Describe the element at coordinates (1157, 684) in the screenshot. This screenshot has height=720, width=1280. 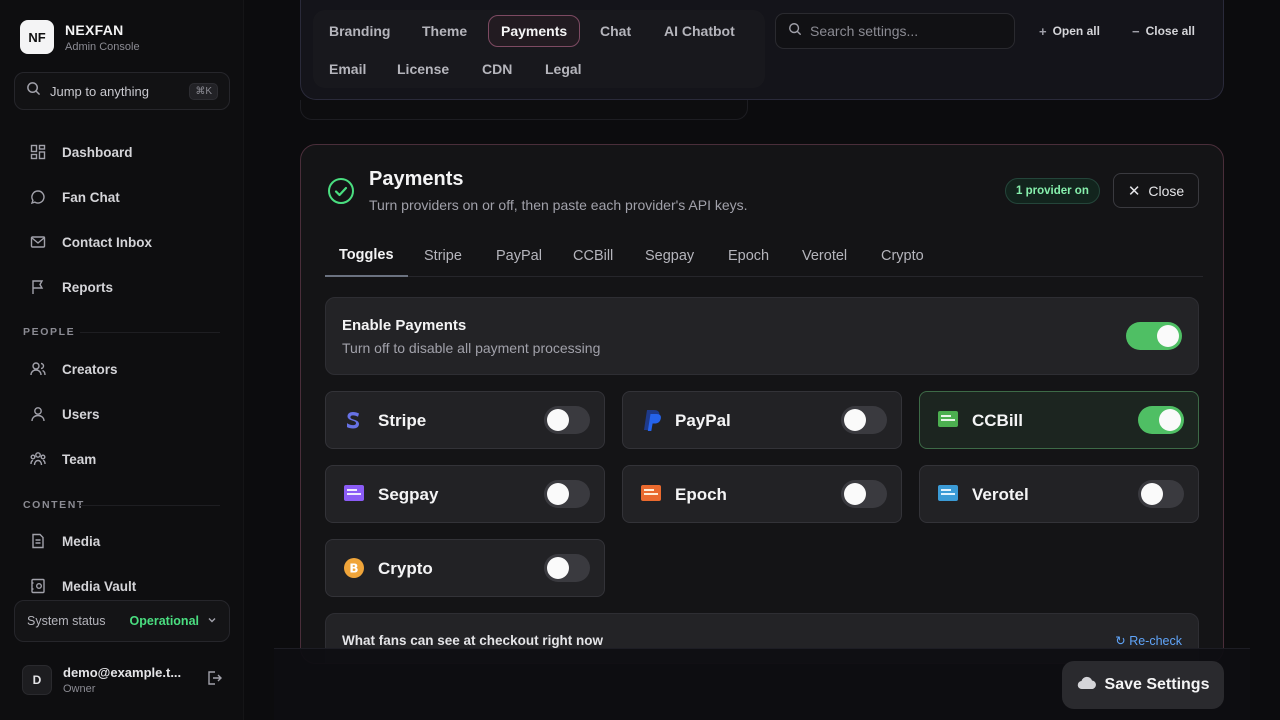
I see `save-label: Save Settings` at that location.